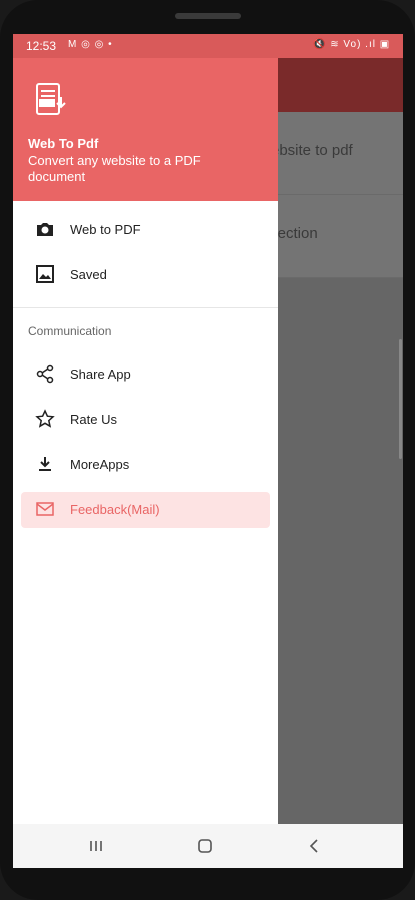  I want to click on menu-item-label: Rate Us, so click(93, 419).